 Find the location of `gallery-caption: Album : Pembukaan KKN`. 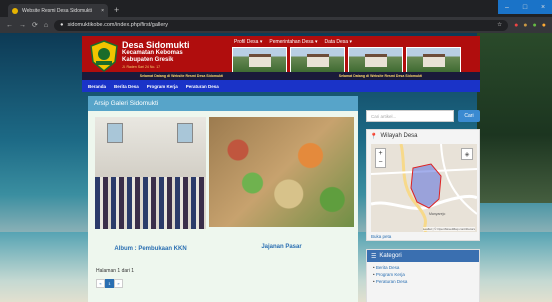

gallery-caption: Album : Pembukaan KKN is located at coordinates (150, 249).